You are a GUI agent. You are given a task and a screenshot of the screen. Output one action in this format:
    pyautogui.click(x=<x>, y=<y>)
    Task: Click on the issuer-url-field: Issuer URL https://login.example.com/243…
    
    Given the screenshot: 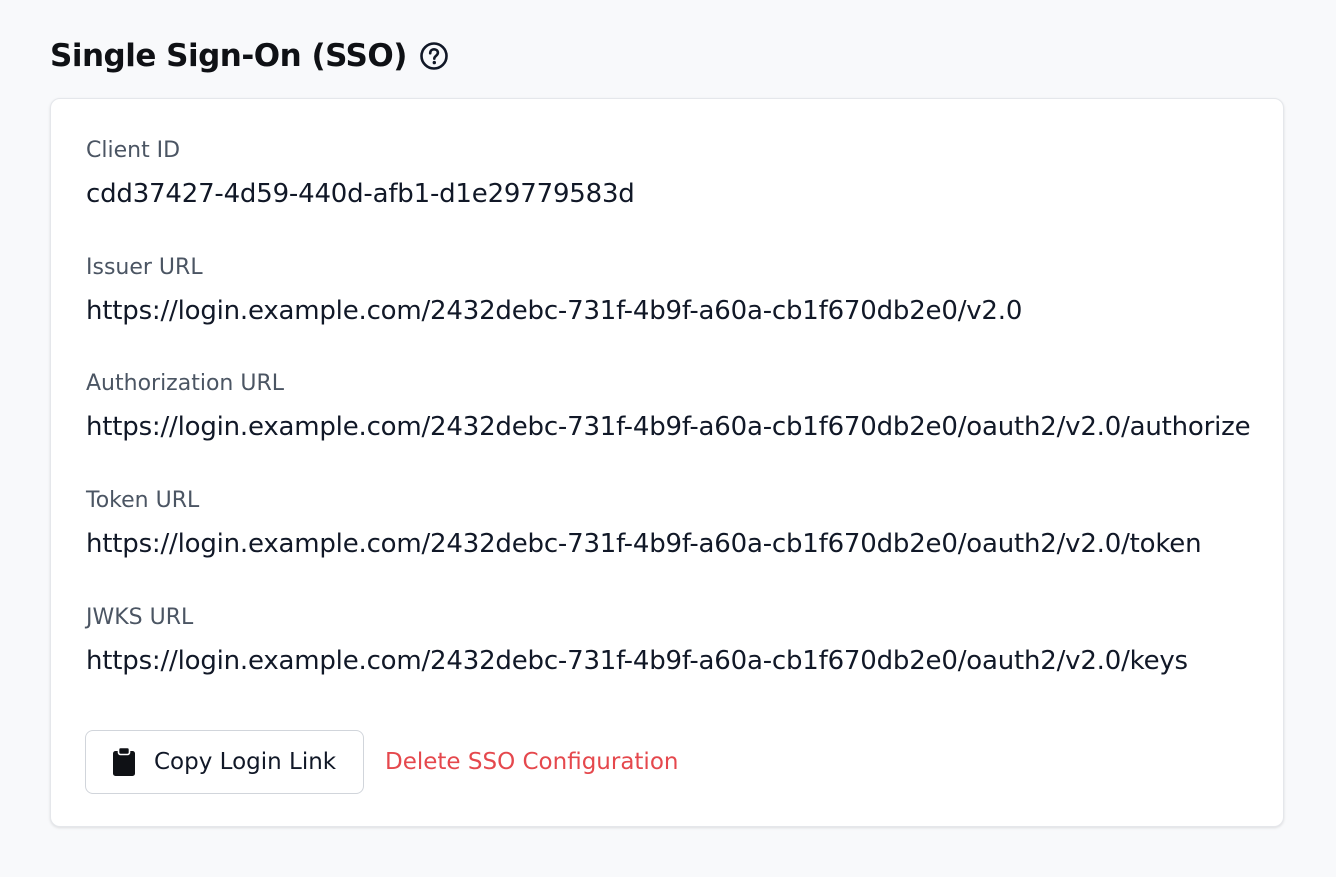 What is the action you would take?
    pyautogui.click(x=554, y=291)
    